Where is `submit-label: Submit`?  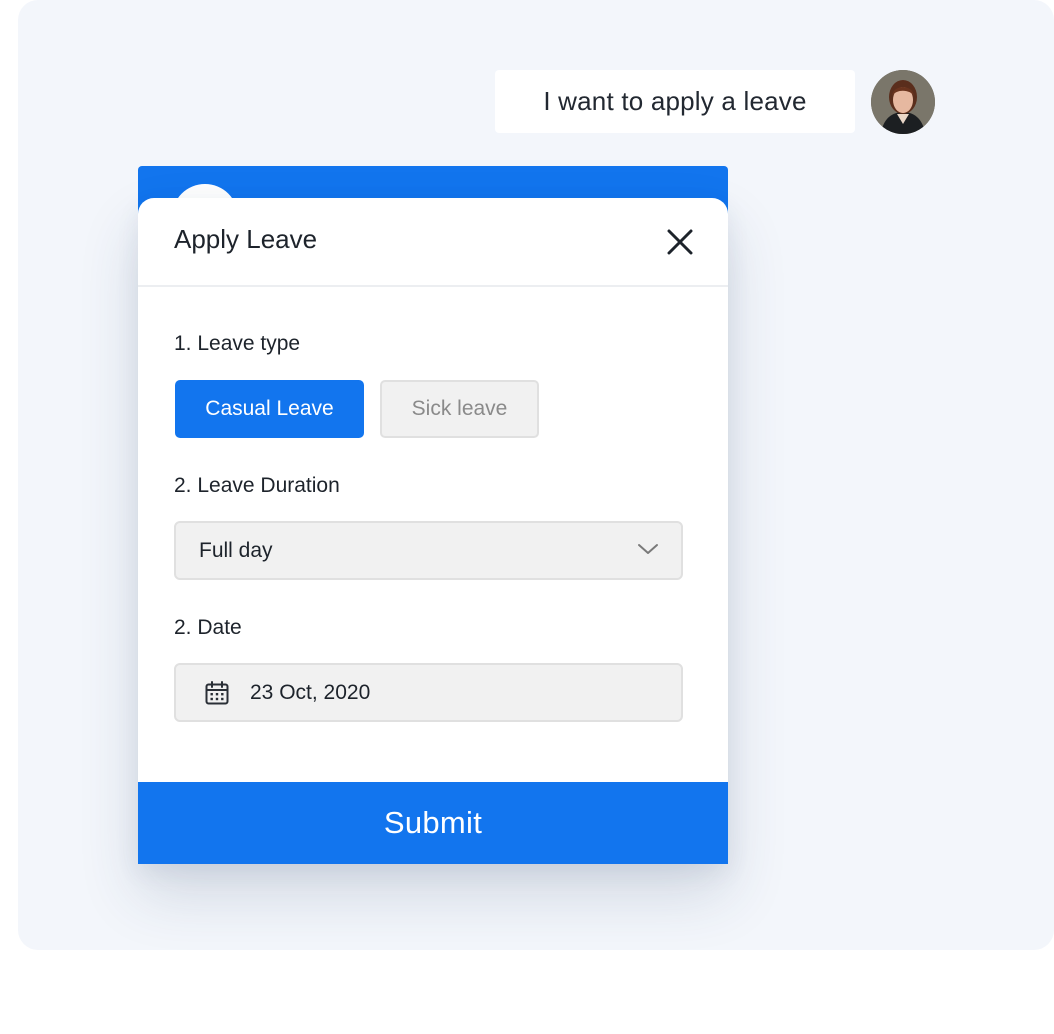
submit-label: Submit is located at coordinates (433, 822).